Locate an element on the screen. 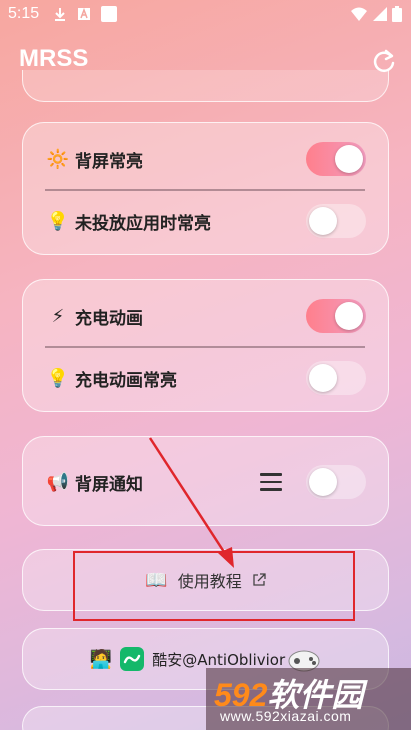 This screenshot has height=730, width=411. toggle-screen-always-on is located at coordinates (336, 159).